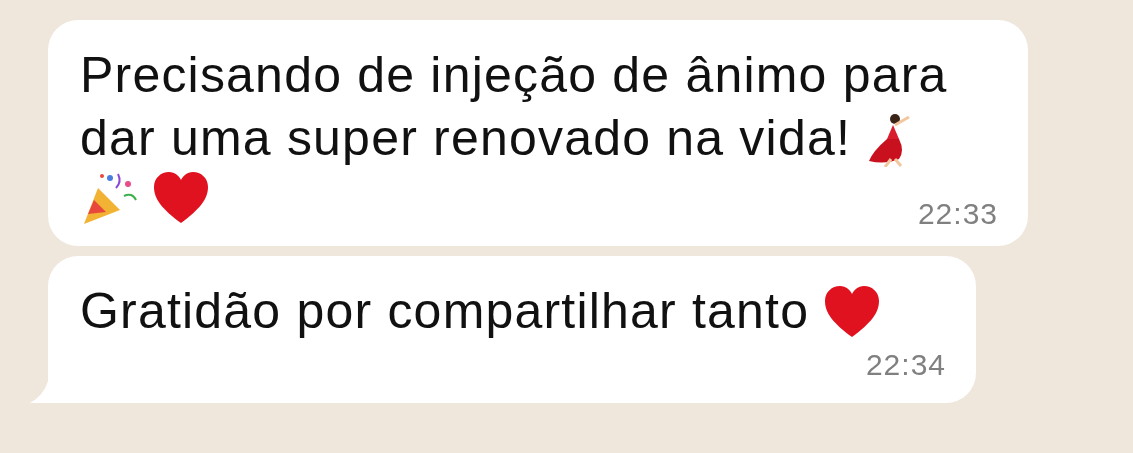 The image size is (1133, 453). I want to click on message-time: 22:34, so click(905, 365).